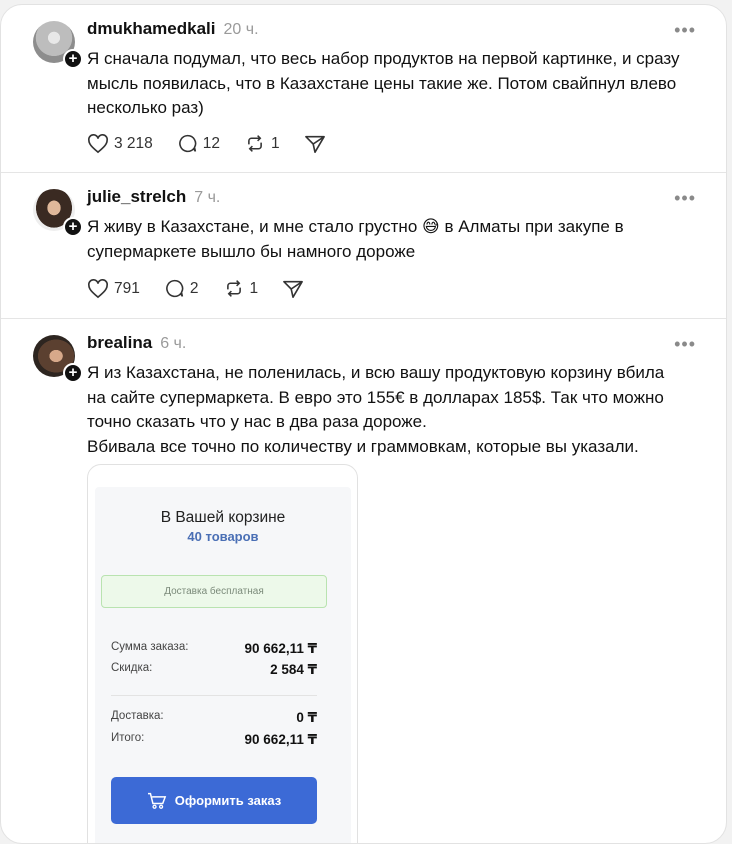 The width and height of the screenshot is (732, 844). Describe the element at coordinates (198, 143) in the screenshot. I see `comment-button: 12` at that location.